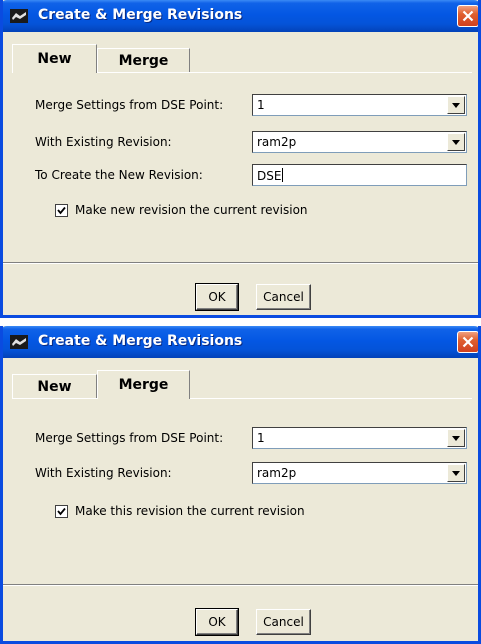  Describe the element at coordinates (190, 511) in the screenshot. I see `current-revision-checkbox-label: Make this revision the current revision` at that location.